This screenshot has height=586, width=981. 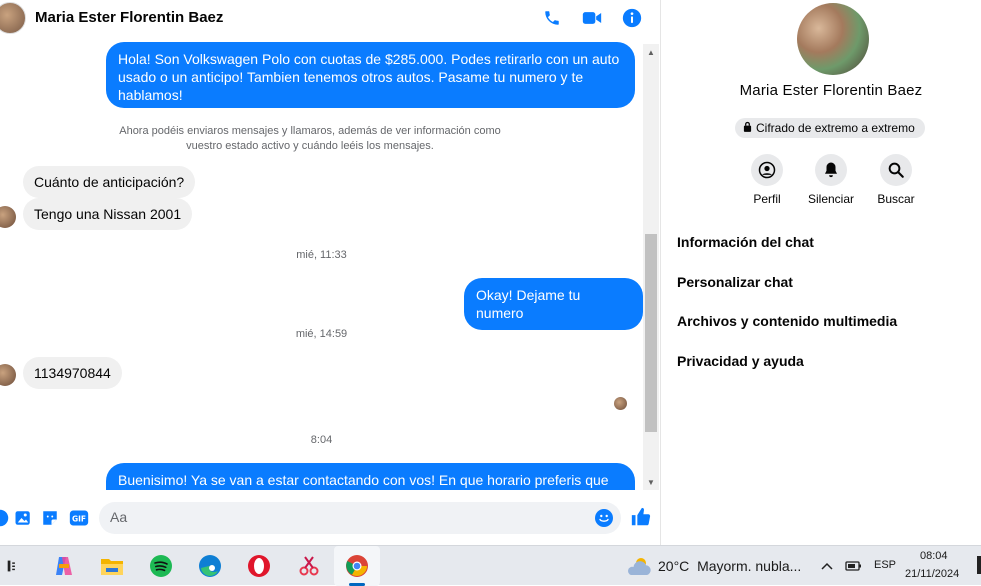 I want to click on action-label: Silenciar, so click(x=831, y=199).